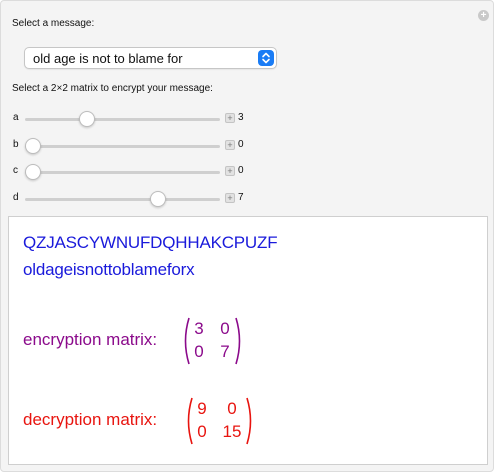 The width and height of the screenshot is (494, 472). Describe the element at coordinates (122, 119) in the screenshot. I see `slider-a-track` at that location.